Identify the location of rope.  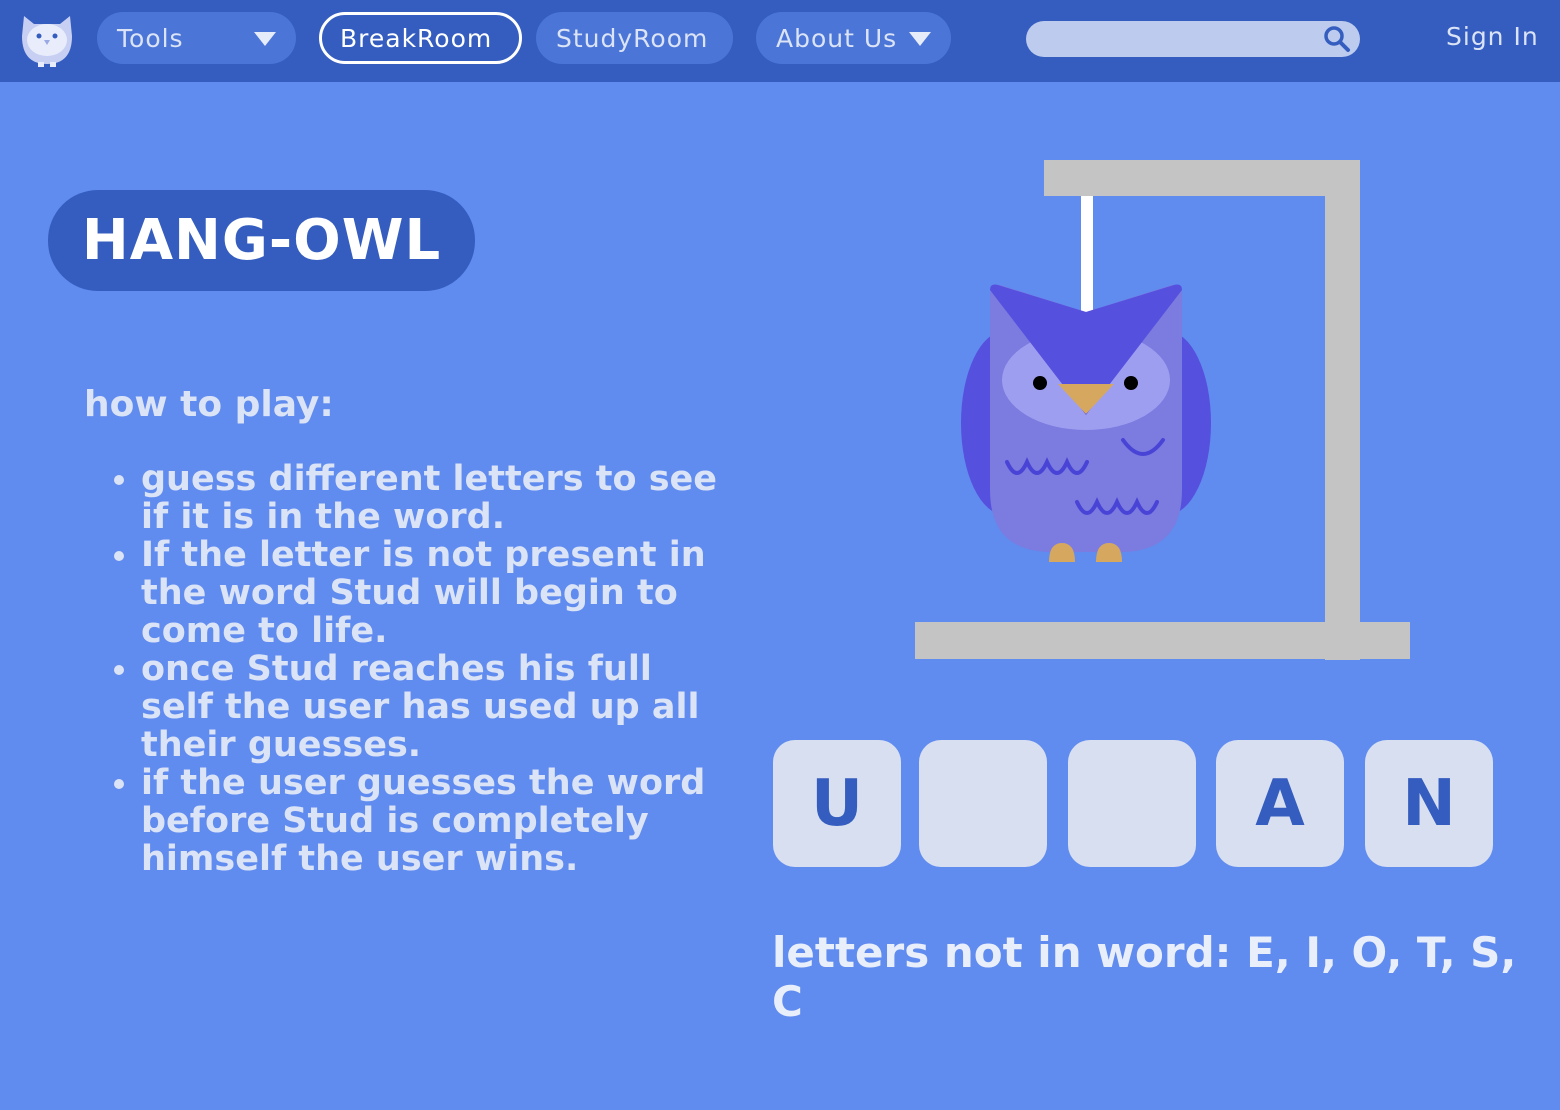
(1087, 254).